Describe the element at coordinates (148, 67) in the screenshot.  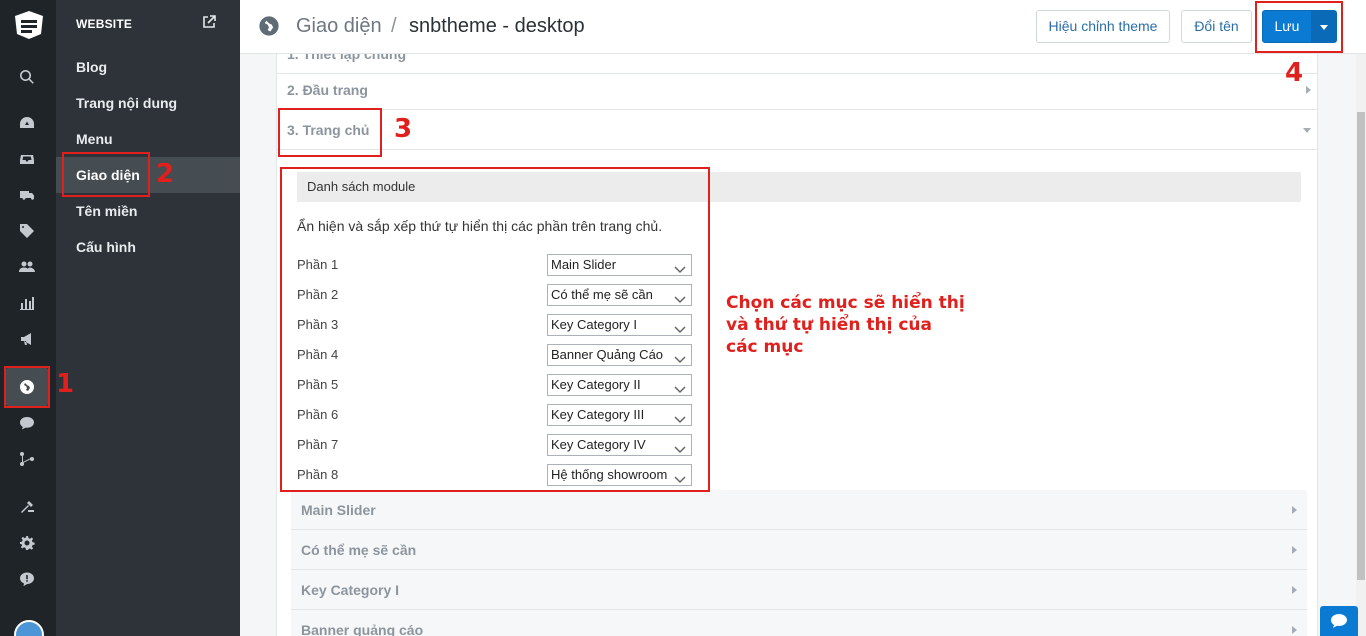
I see `menu-item-blog: Blog` at that location.